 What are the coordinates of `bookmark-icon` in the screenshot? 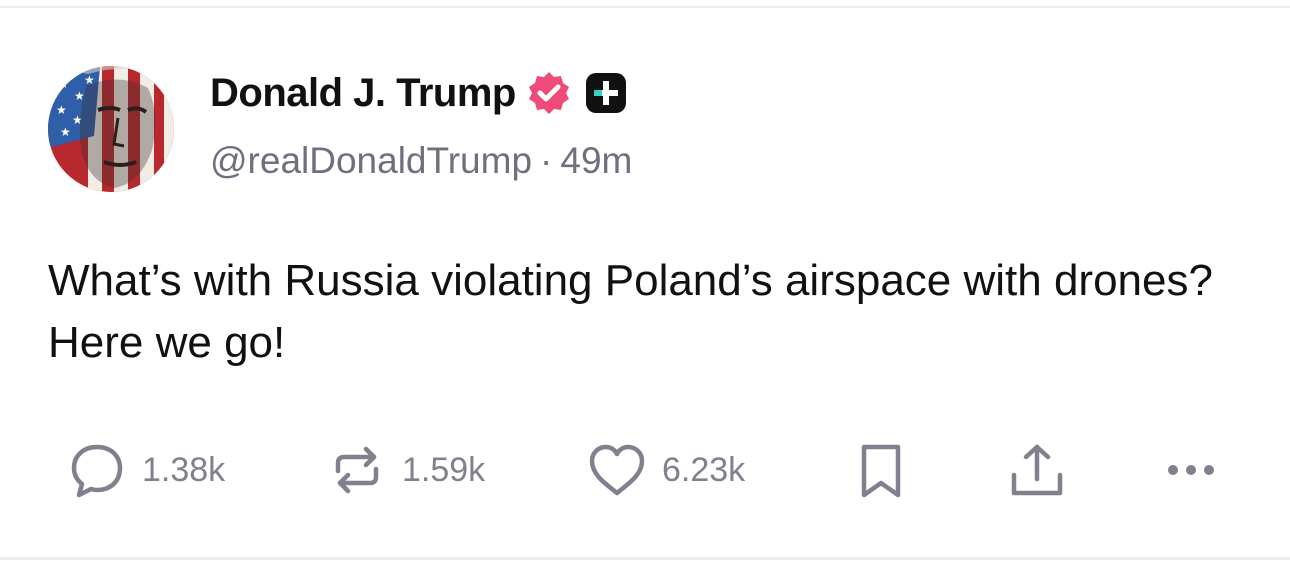 It's located at (881, 470).